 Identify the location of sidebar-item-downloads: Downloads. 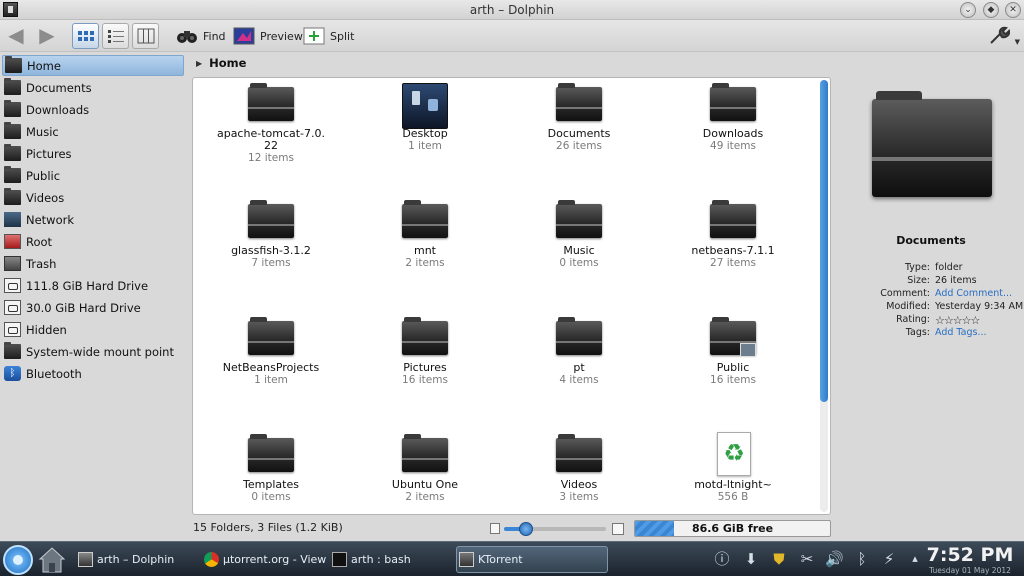
(93, 109).